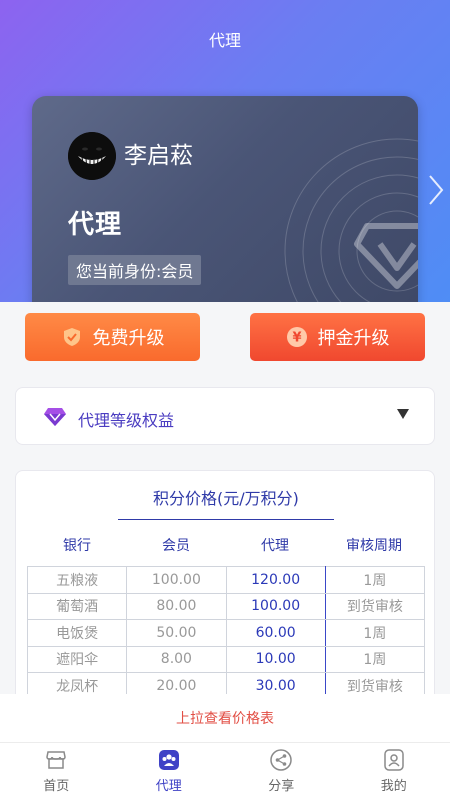  Describe the element at coordinates (351, 220) in the screenshot. I see `card-rings-decoration` at that location.